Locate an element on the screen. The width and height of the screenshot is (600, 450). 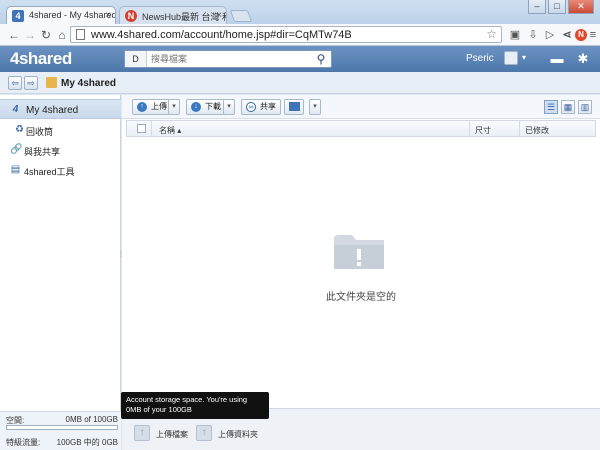
messages-icon: ▬ is located at coordinates (557, 59).